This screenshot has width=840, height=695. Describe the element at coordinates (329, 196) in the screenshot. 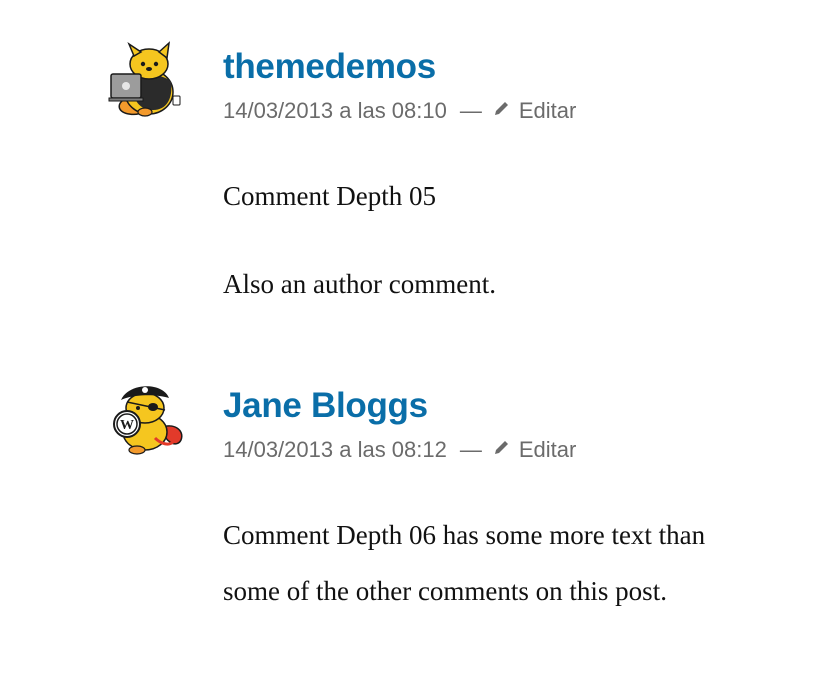

I see `comment-paragraph: Comment Depth 05` at that location.